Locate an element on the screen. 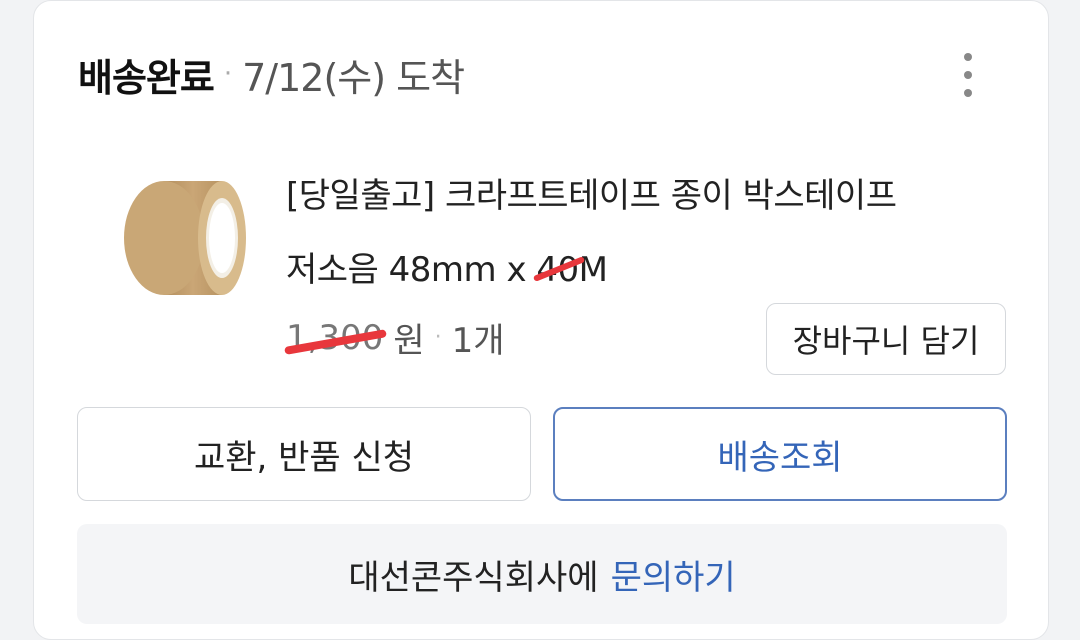 Image resolution: width=1080 pixels, height=640 pixels. product-name-line2: 저소음 48mm x 40M is located at coordinates (636, 270).